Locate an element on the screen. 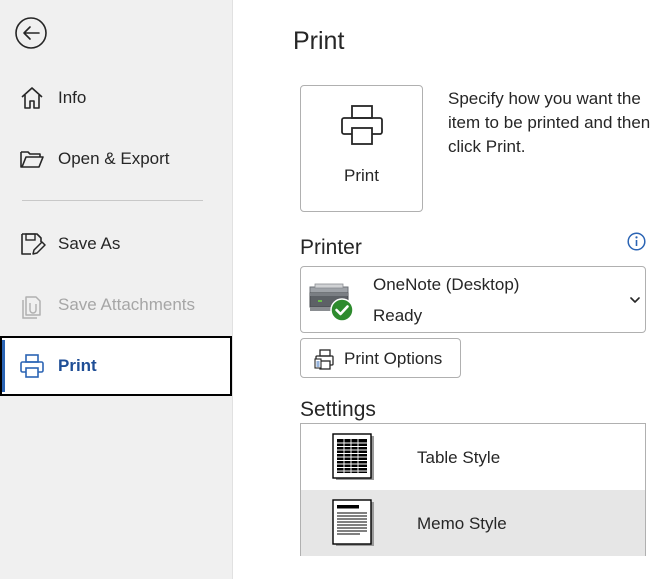 This screenshot has height=579, width=666. printer-section-title: Printer is located at coordinates (331, 247).